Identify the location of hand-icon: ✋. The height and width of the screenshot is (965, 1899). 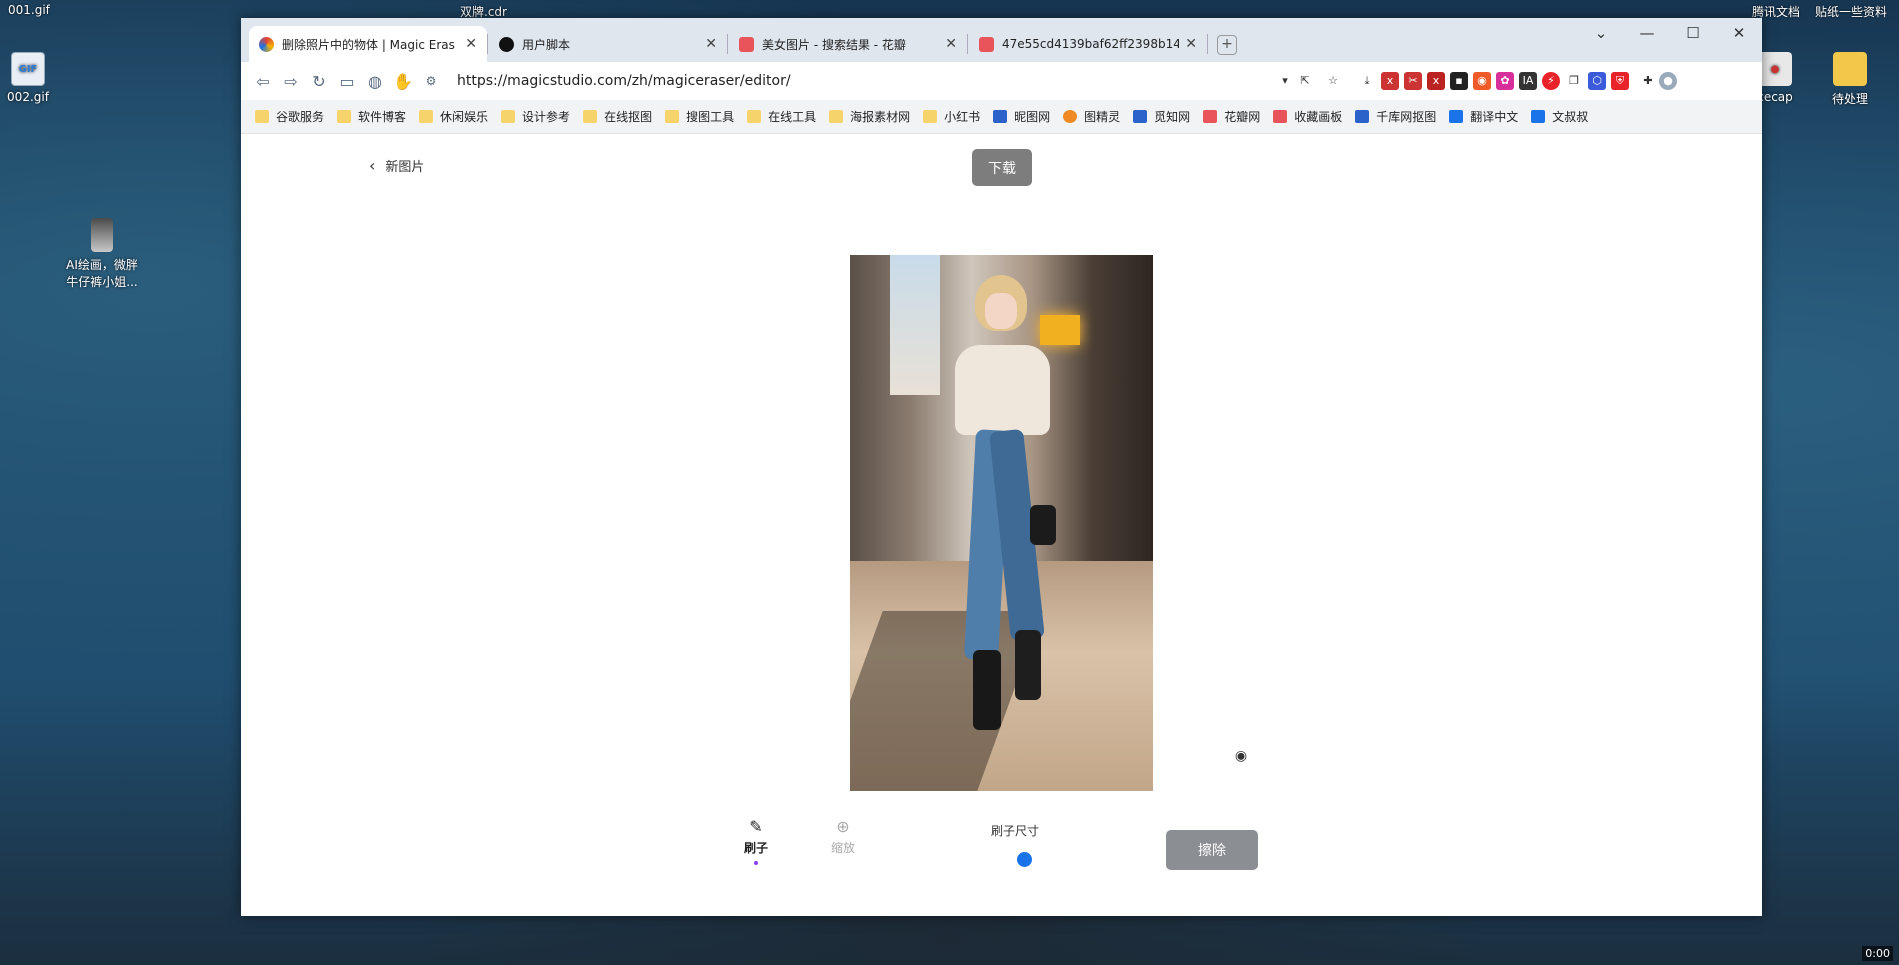
(403, 81).